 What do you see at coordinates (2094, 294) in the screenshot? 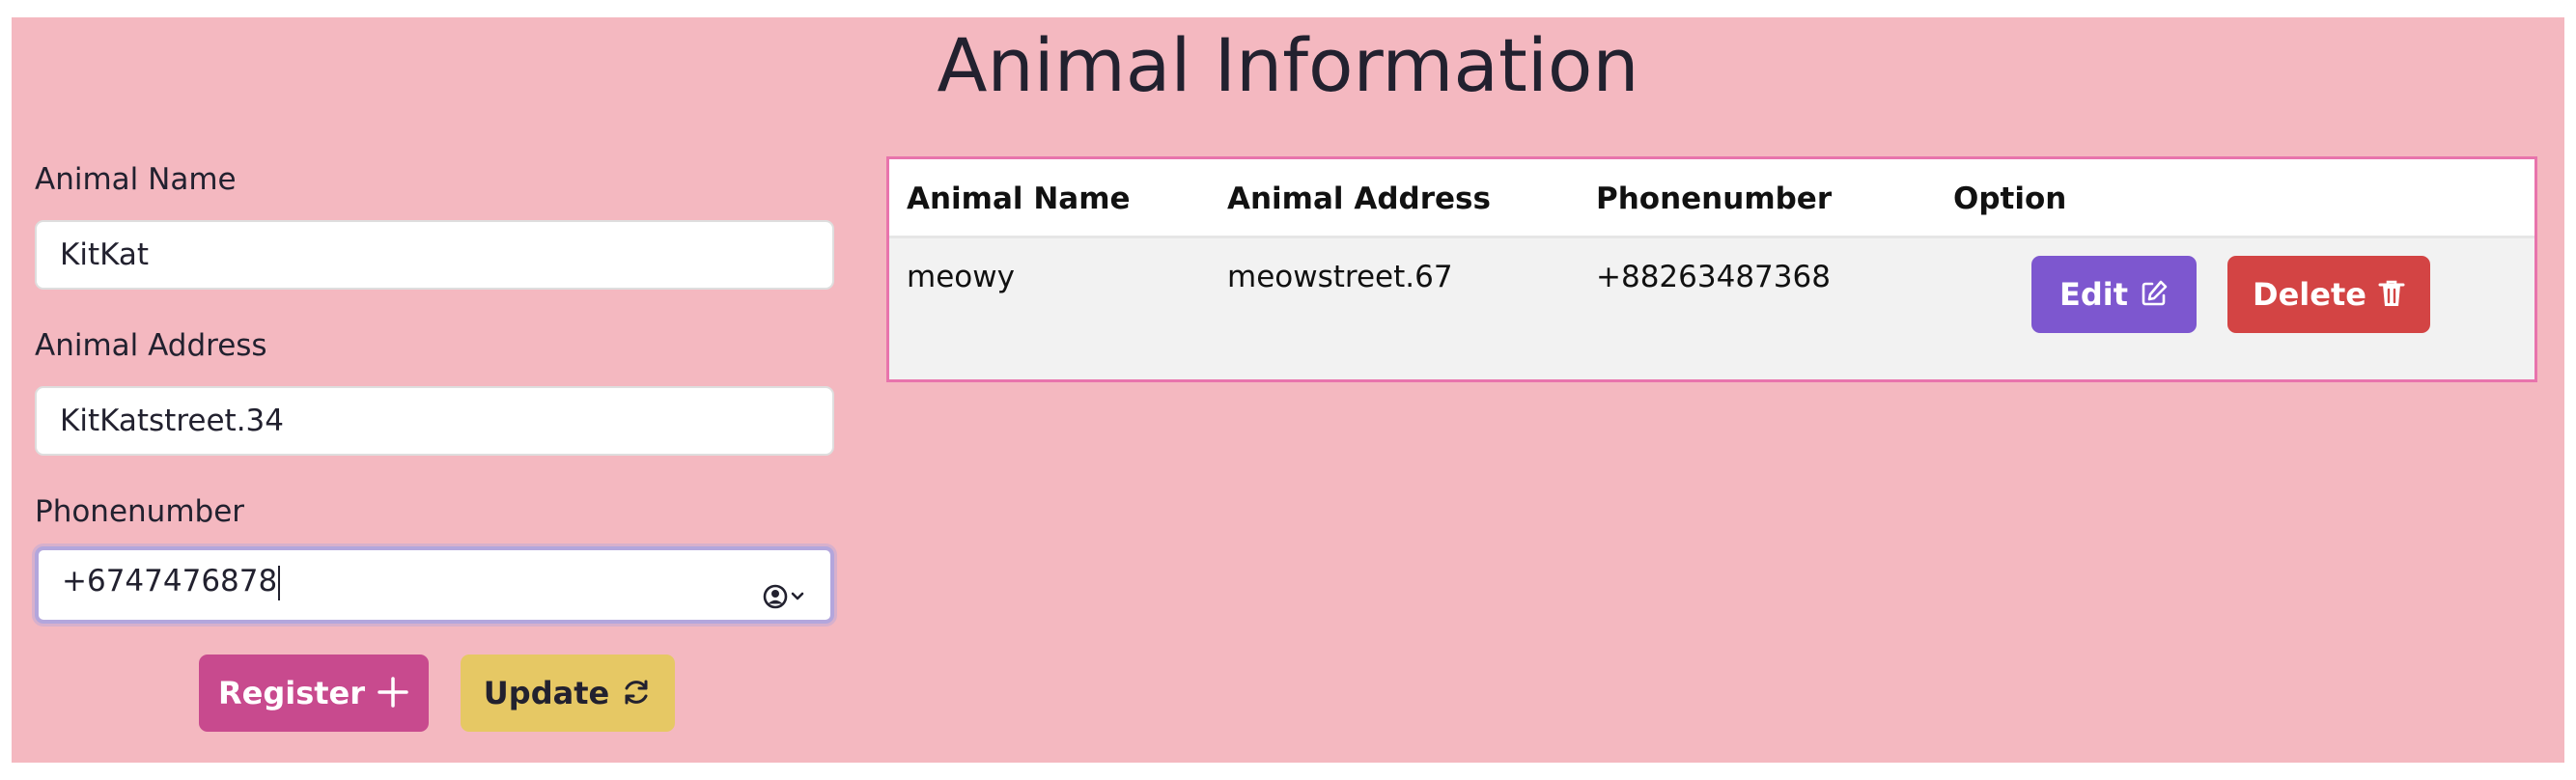
I see `edit-label: Edit` at bounding box center [2094, 294].